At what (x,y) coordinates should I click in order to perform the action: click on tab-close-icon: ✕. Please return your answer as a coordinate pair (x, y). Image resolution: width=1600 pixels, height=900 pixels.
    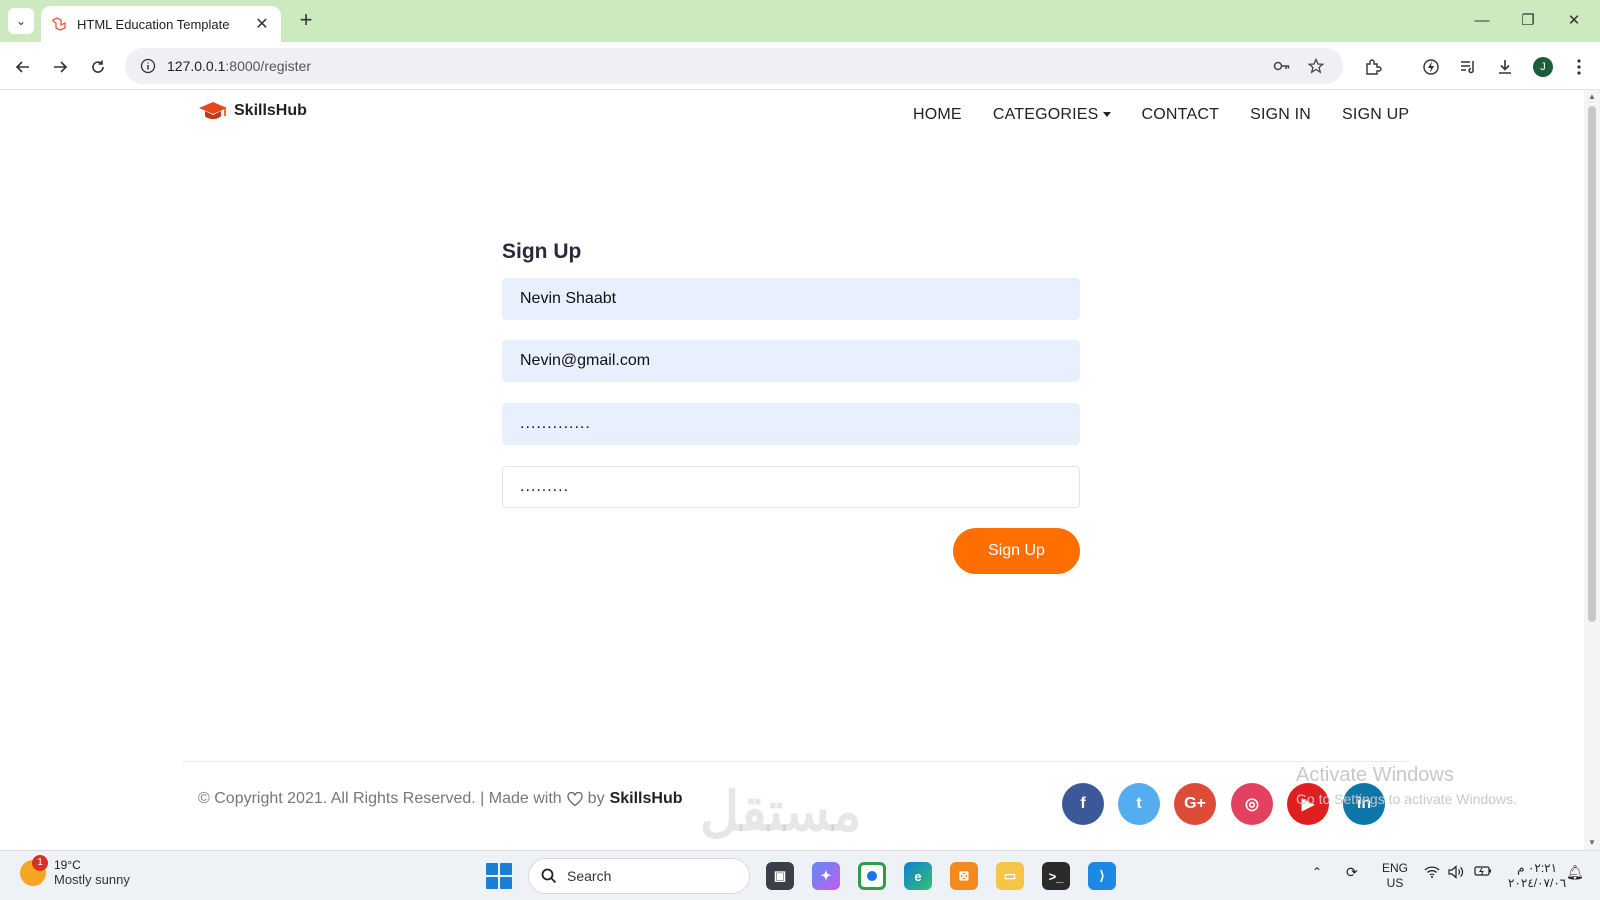
    Looking at the image, I should click on (262, 24).